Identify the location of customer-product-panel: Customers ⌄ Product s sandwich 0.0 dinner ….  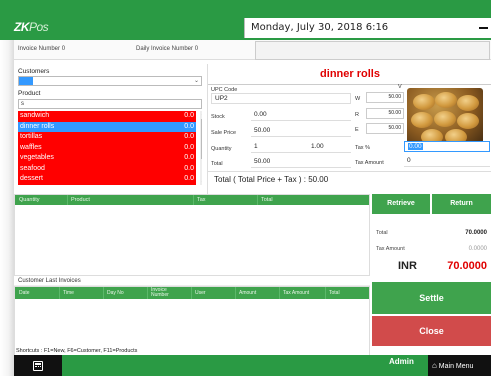
(109, 128).